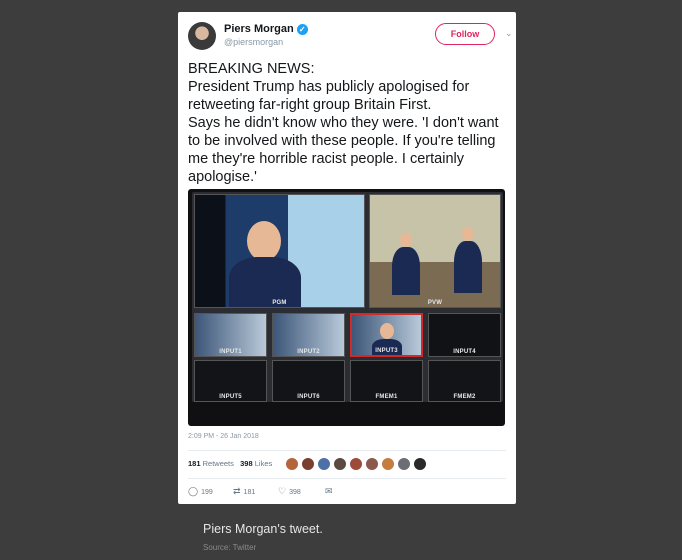 Image resolution: width=682 pixels, height=560 pixels. I want to click on monitor-cell-input4: INPUT4, so click(464, 335).